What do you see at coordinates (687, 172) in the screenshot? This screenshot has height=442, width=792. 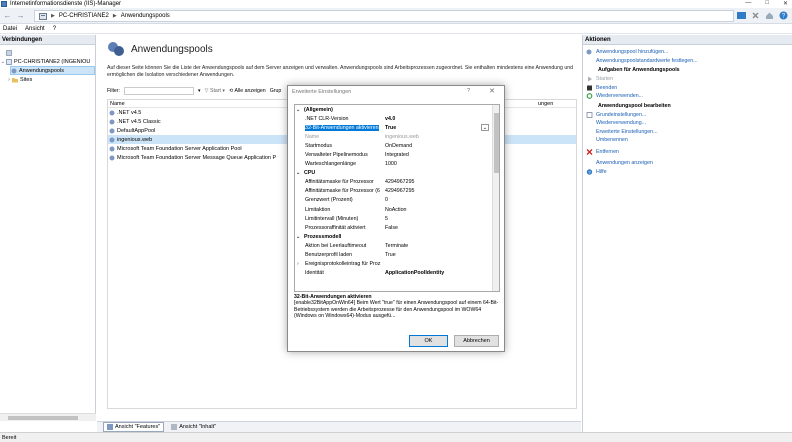 I see `action-help: ? Hilfe` at bounding box center [687, 172].